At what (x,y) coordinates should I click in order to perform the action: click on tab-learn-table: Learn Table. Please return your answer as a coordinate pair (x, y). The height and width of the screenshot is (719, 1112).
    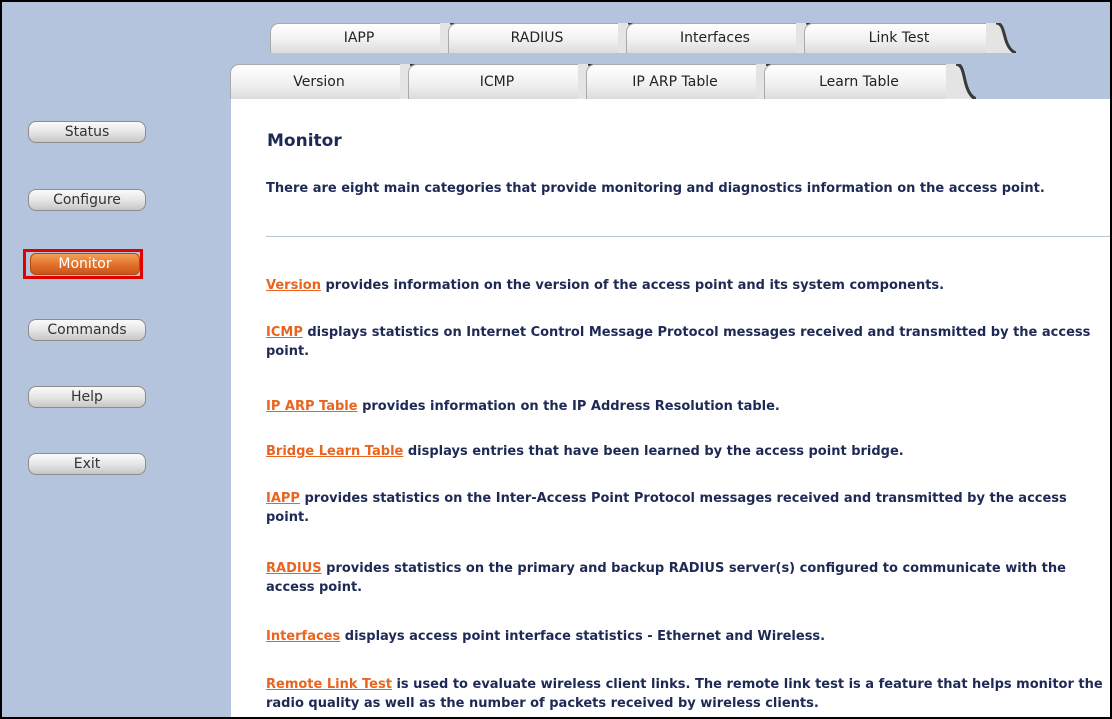
    Looking at the image, I should click on (870, 81).